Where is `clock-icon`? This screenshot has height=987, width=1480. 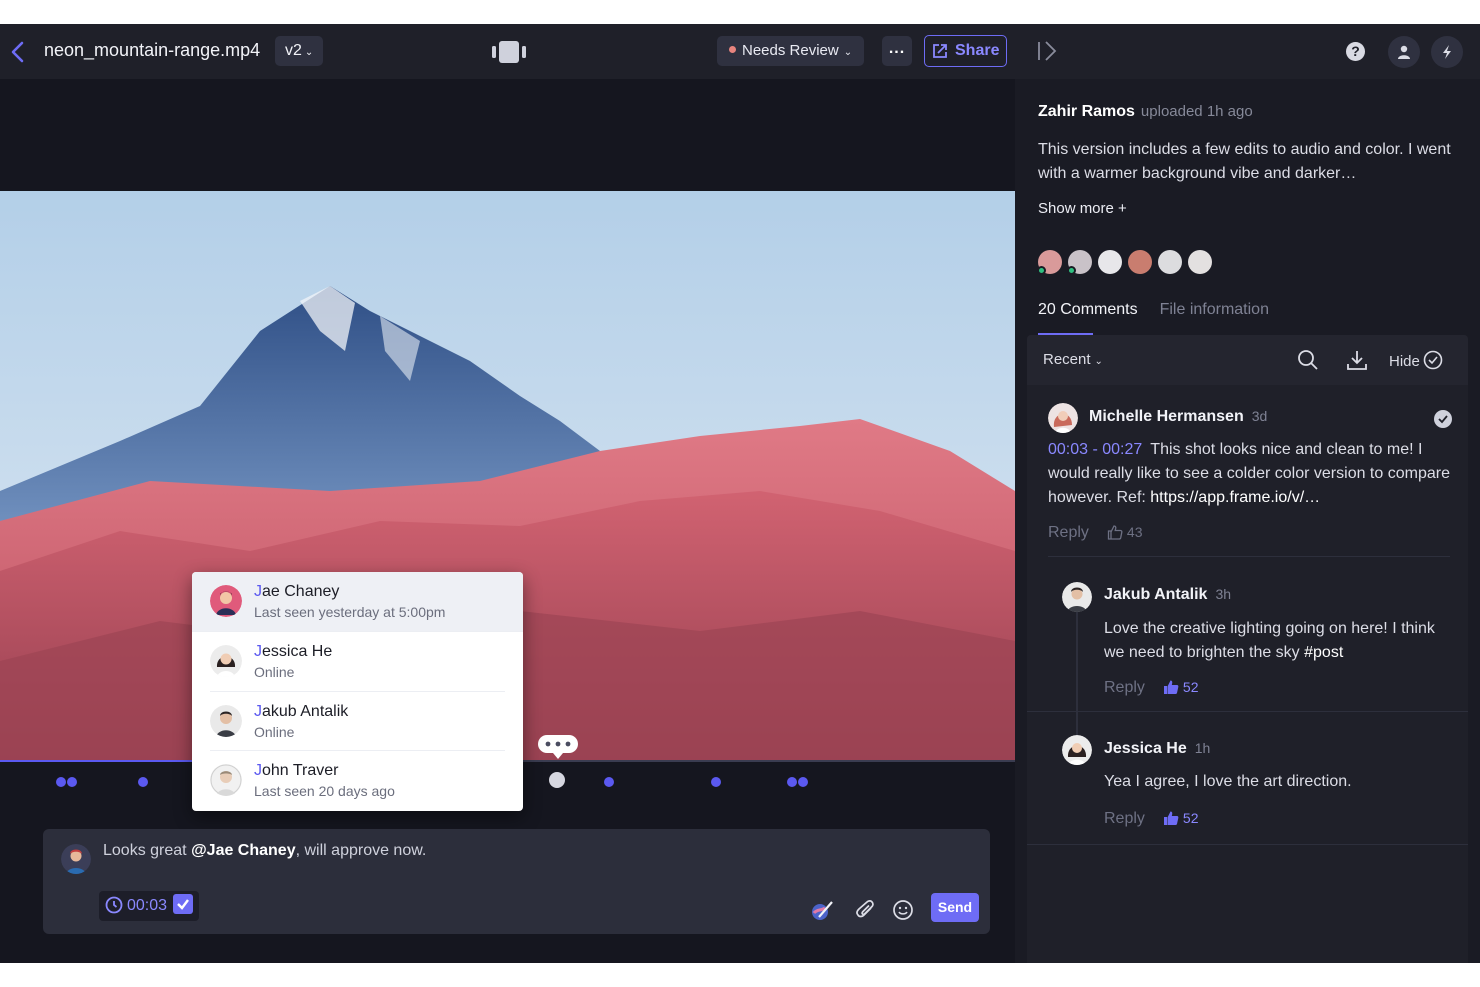
clock-icon is located at coordinates (114, 905).